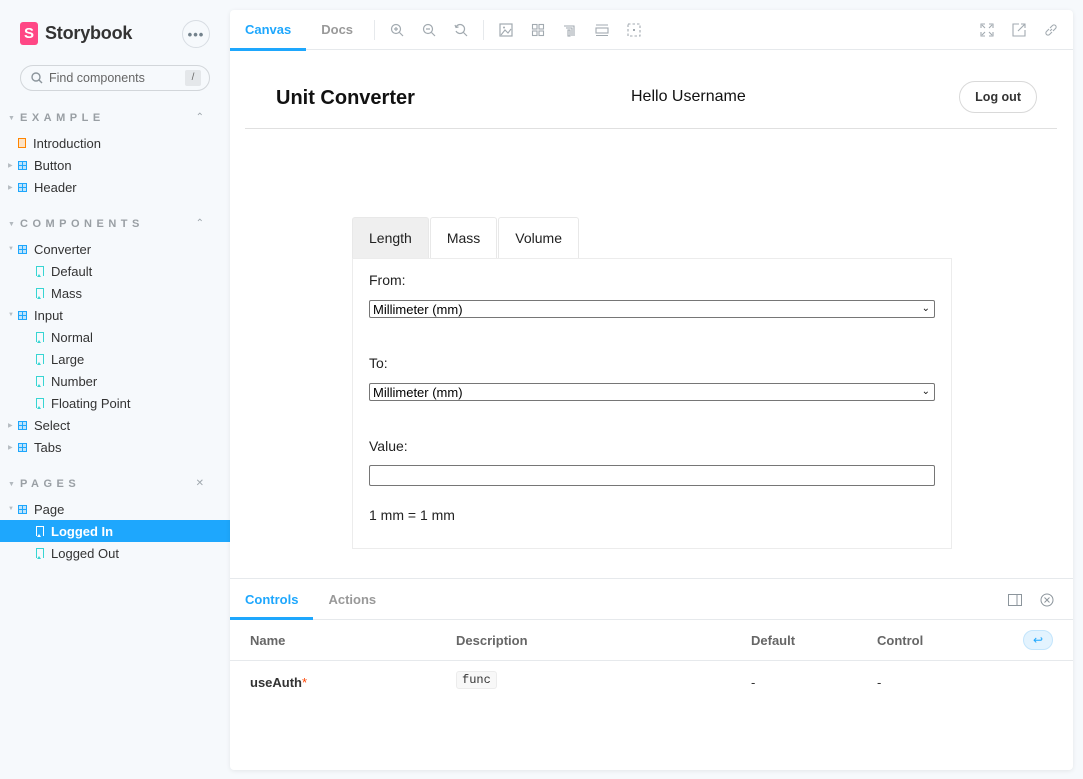 The image size is (1083, 779). Describe the element at coordinates (570, 30) in the screenshot. I see `outline-button` at that location.